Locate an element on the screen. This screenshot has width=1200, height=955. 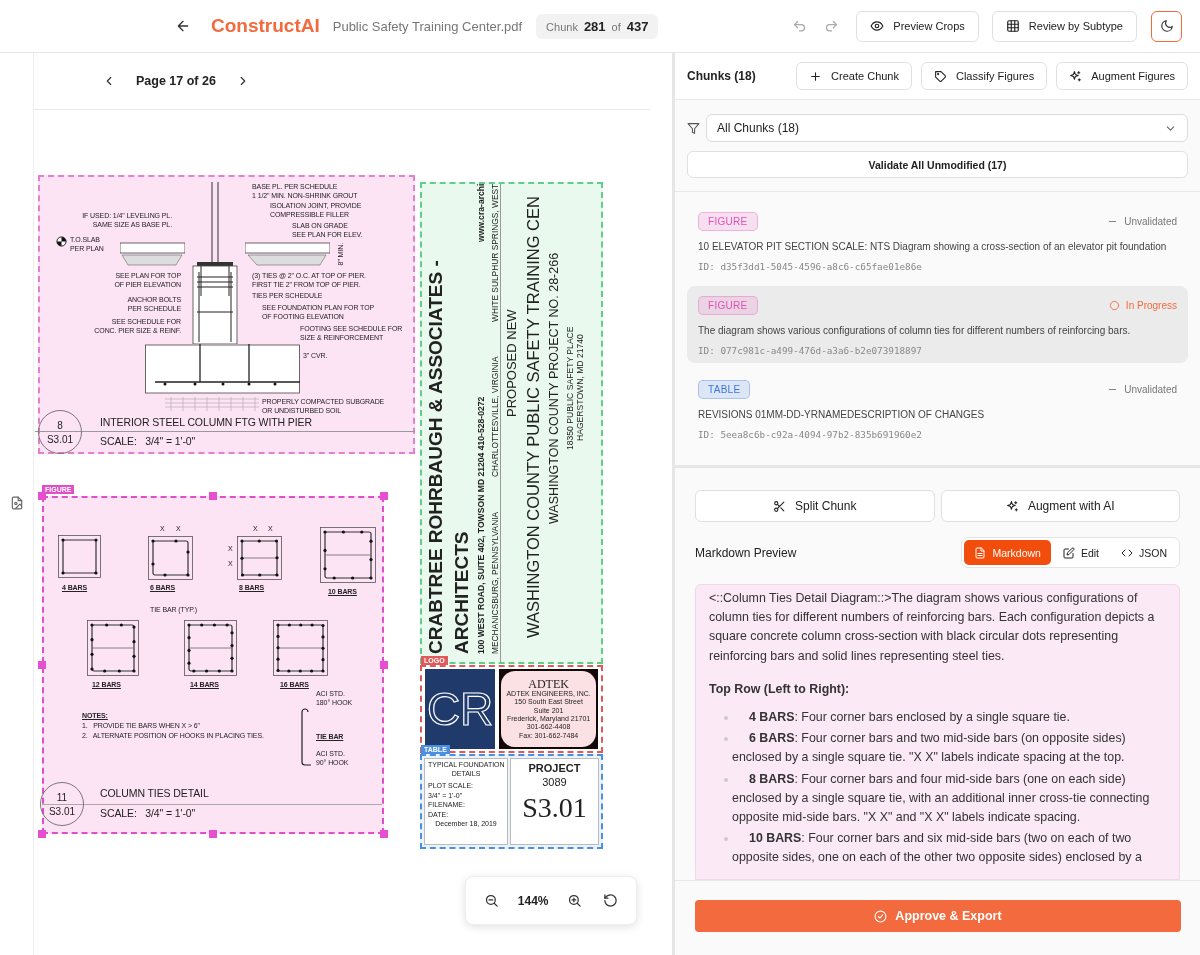
undo-button is located at coordinates (800, 26).